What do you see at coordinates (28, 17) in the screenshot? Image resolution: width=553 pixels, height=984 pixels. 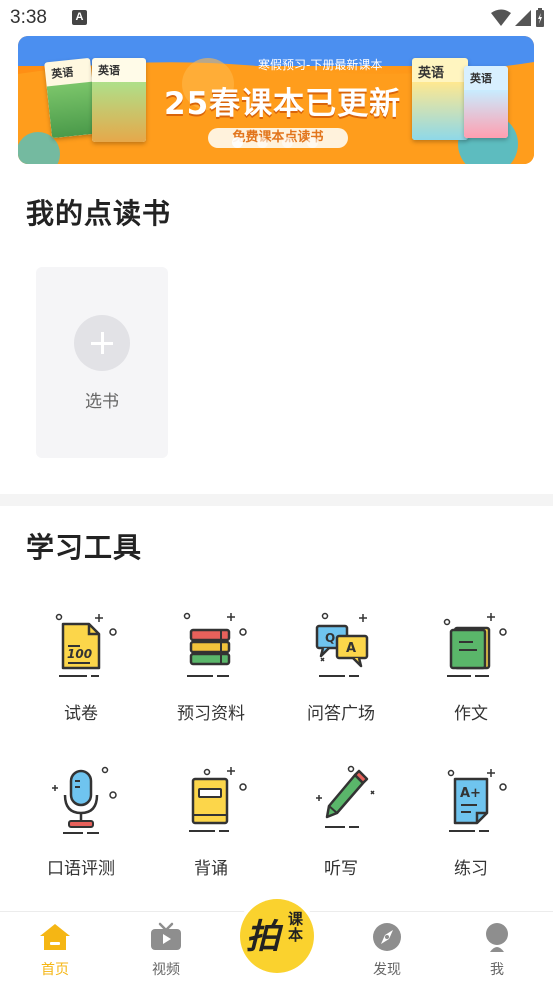 I see `status-time: 3:38` at bounding box center [28, 17].